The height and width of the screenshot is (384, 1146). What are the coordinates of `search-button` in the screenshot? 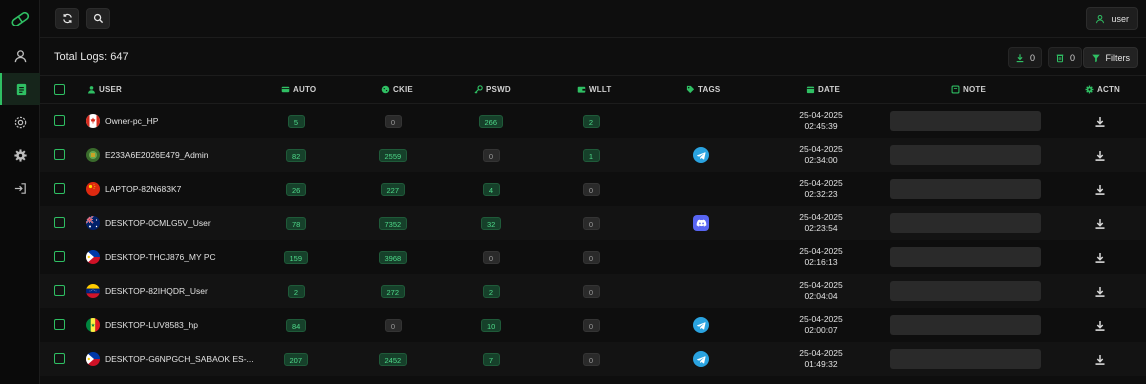 It's located at (98, 18).